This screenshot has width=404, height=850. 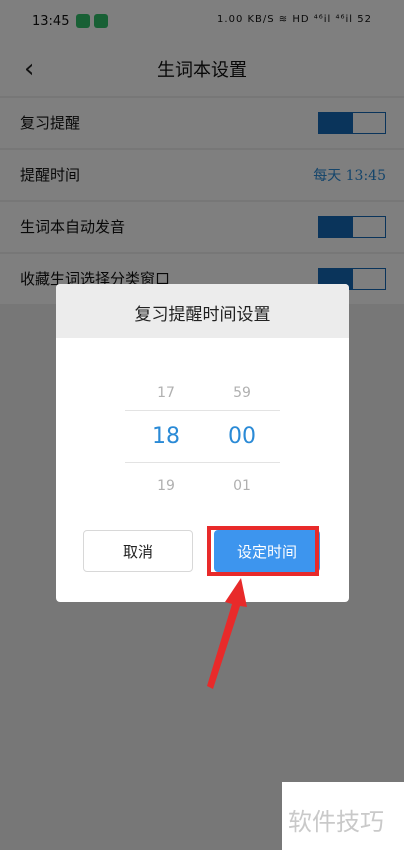 What do you see at coordinates (336, 822) in the screenshot?
I see `watermark-text: 软件技巧` at bounding box center [336, 822].